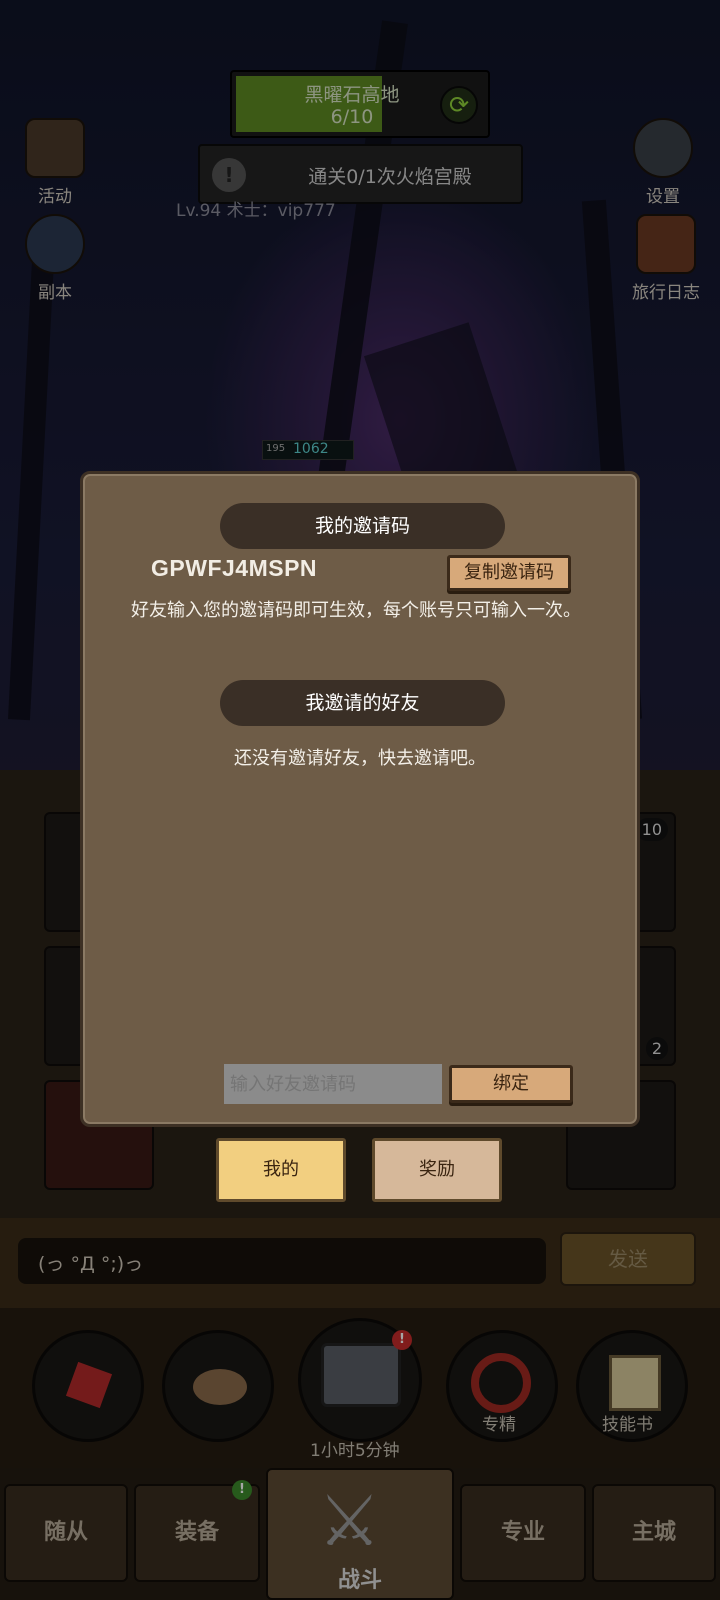 The height and width of the screenshot is (1600, 720). What do you see at coordinates (360, 758) in the screenshot?
I see `empty-friends-text: 还没有邀请好友，快去邀请吧。` at bounding box center [360, 758].